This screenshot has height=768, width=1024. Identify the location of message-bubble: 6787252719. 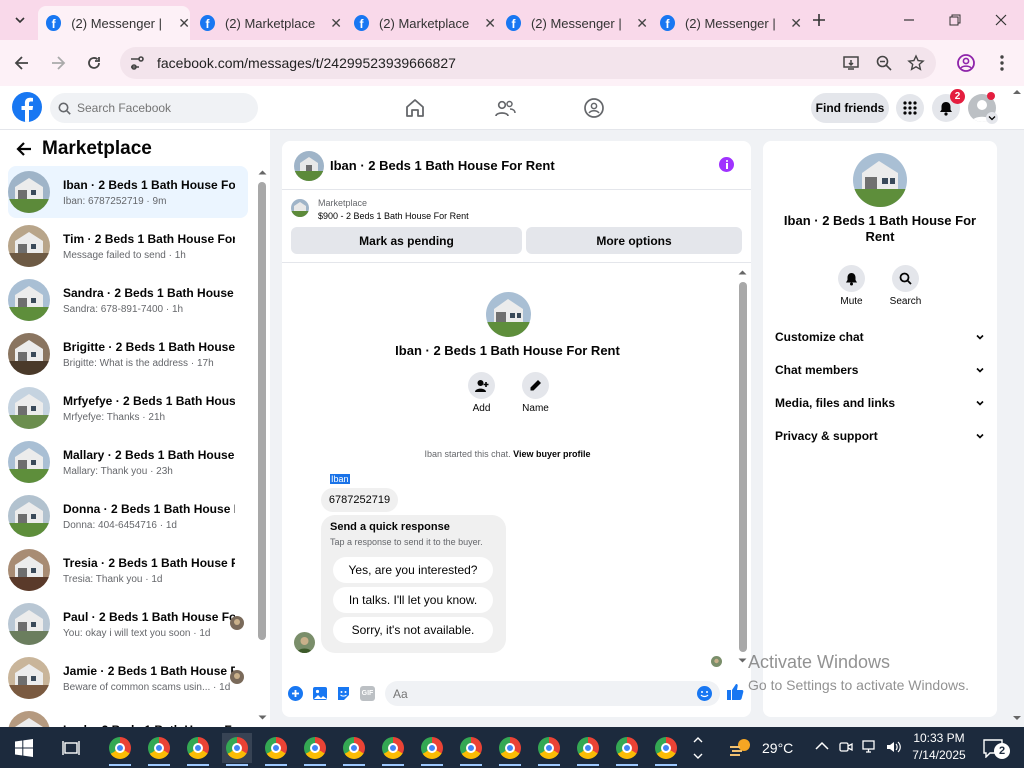
(359, 500).